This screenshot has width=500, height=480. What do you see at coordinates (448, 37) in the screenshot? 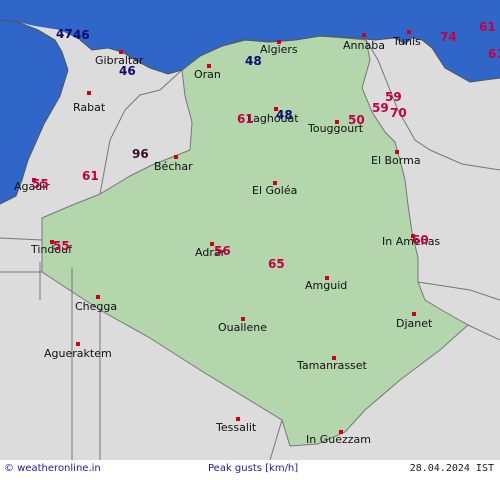
I see `gust-value: 74` at bounding box center [448, 37].